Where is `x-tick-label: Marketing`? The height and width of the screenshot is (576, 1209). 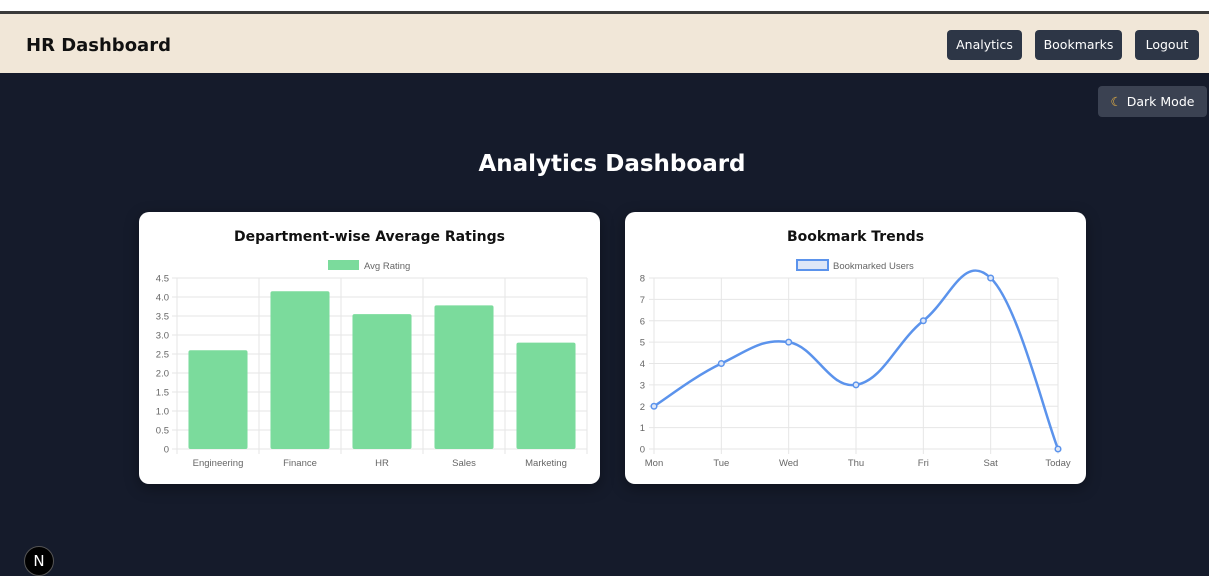 x-tick-label: Marketing is located at coordinates (546, 463).